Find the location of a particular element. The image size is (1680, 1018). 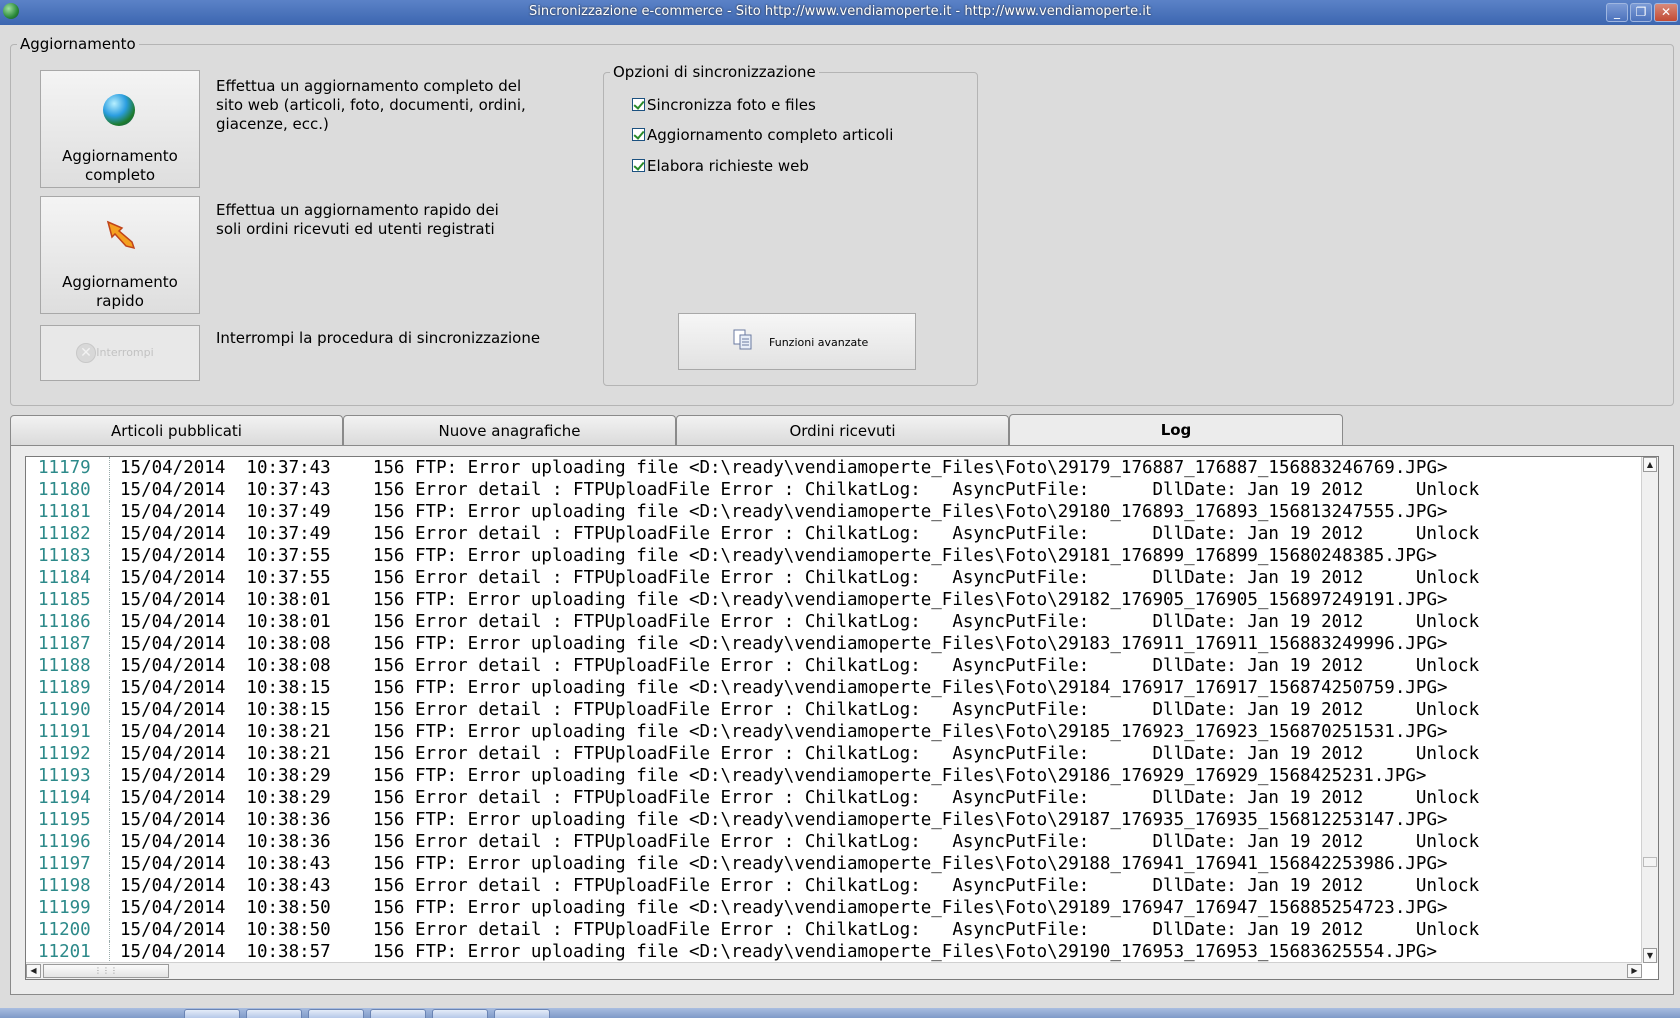

stop-button: Interrompi is located at coordinates (120, 353).